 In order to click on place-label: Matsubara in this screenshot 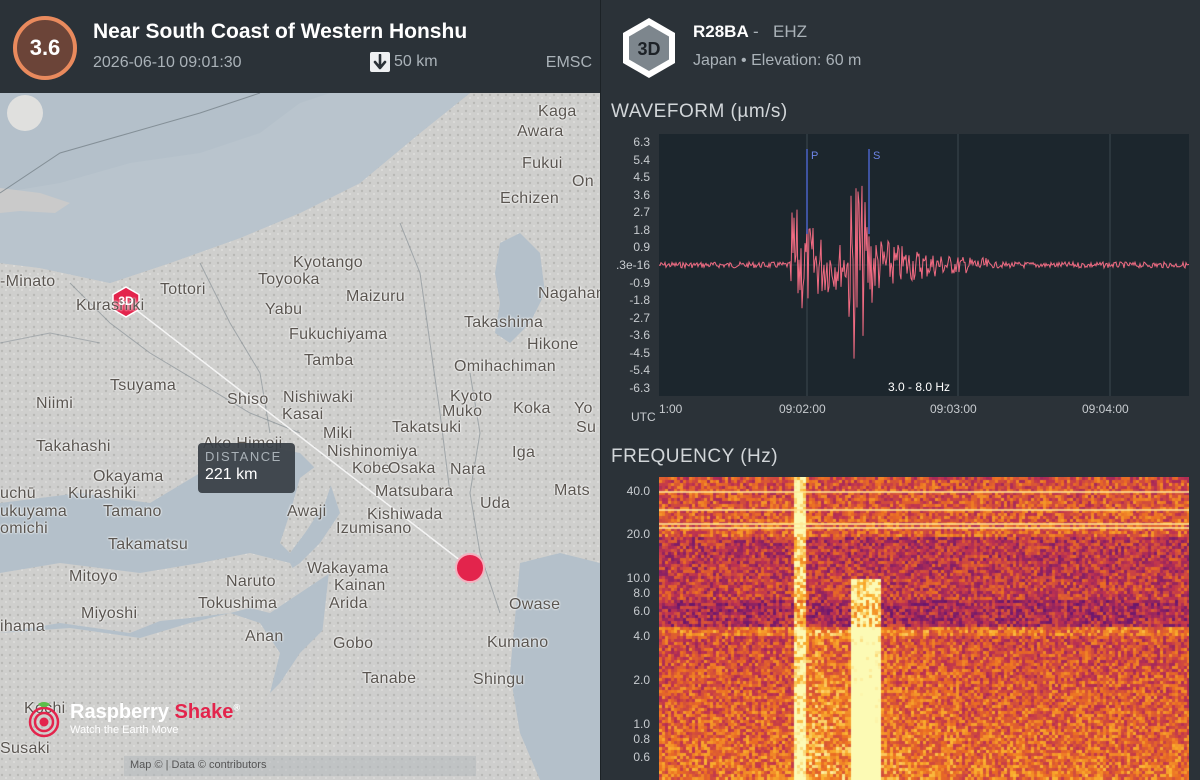, I will do `click(414, 491)`.